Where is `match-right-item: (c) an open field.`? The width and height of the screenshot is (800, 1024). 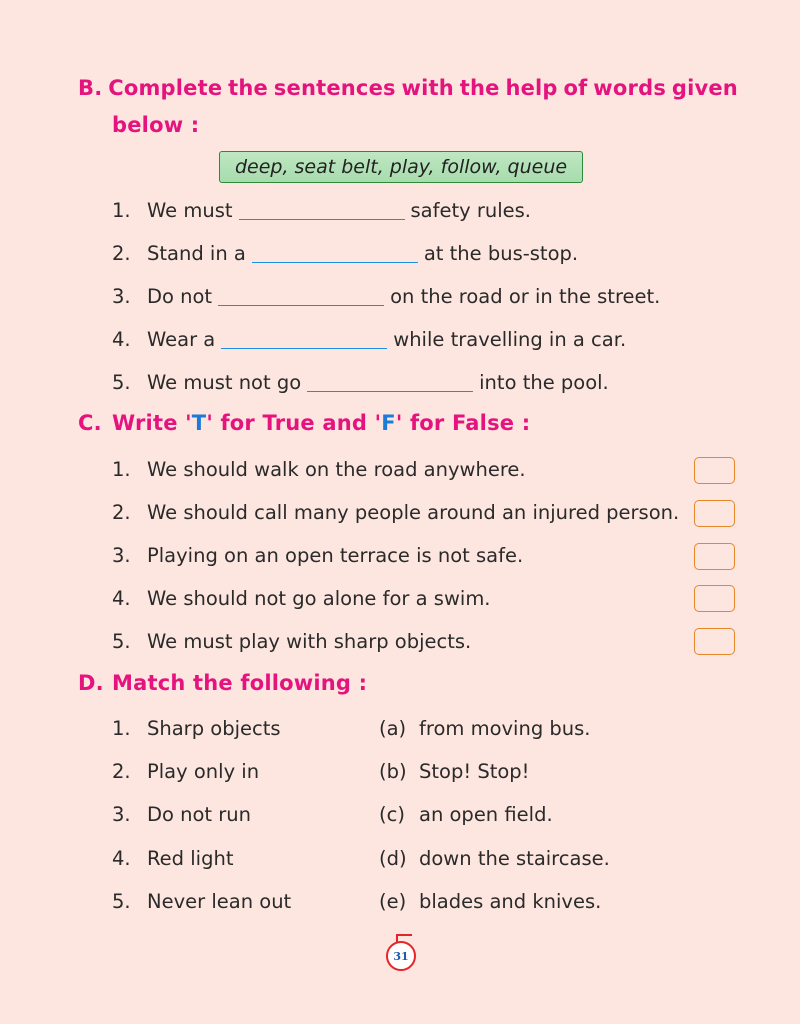 match-right-item: (c) an open field. is located at coordinates (466, 814).